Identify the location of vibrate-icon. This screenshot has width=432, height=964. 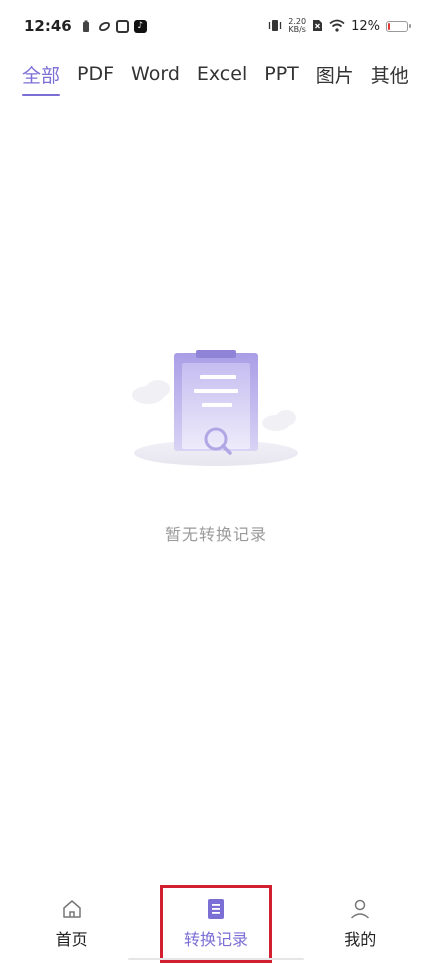
(275, 26).